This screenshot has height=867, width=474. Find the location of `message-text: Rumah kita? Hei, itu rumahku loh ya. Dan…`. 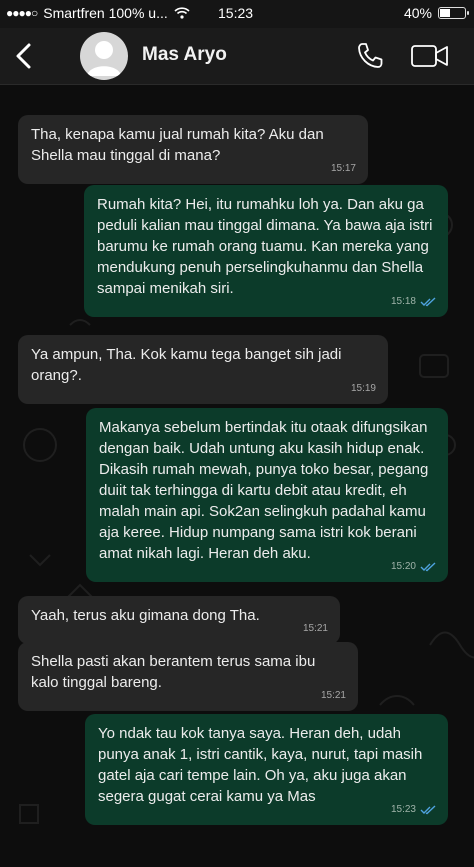

message-text: Rumah kita? Hei, itu rumahku loh ya. Dan… is located at coordinates (265, 246).